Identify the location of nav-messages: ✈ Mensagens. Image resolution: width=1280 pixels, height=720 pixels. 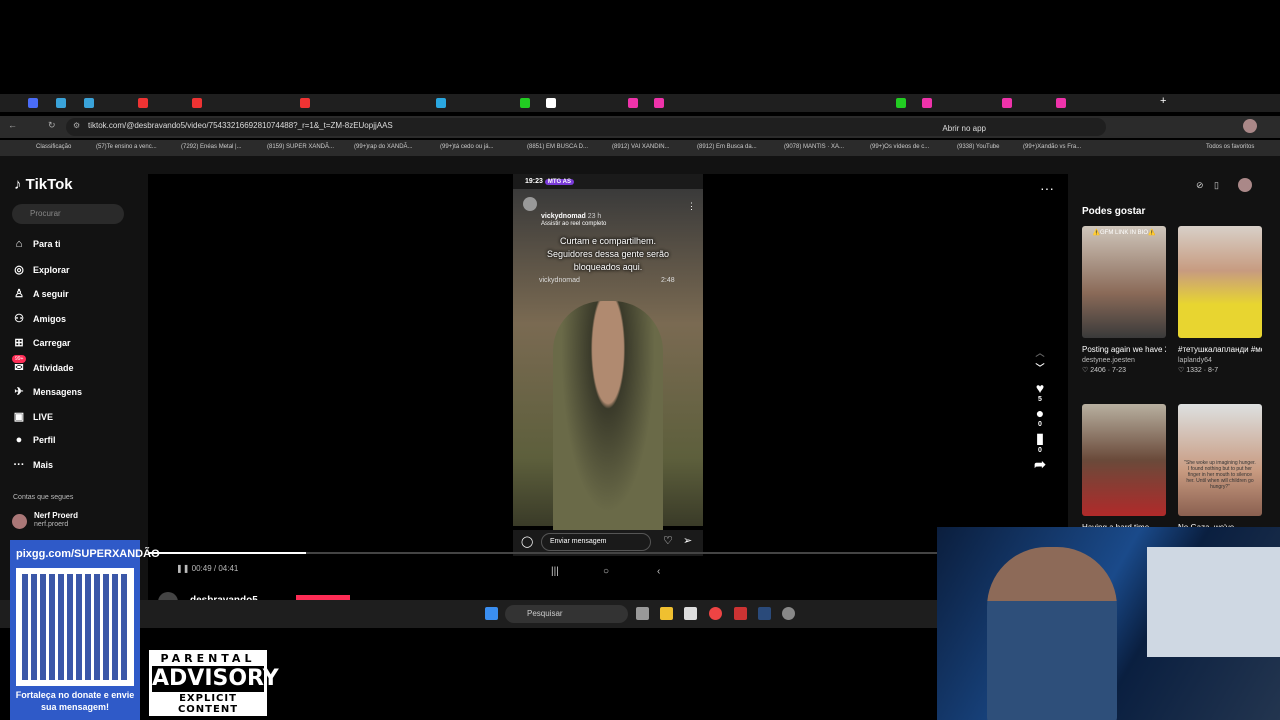
(47, 391).